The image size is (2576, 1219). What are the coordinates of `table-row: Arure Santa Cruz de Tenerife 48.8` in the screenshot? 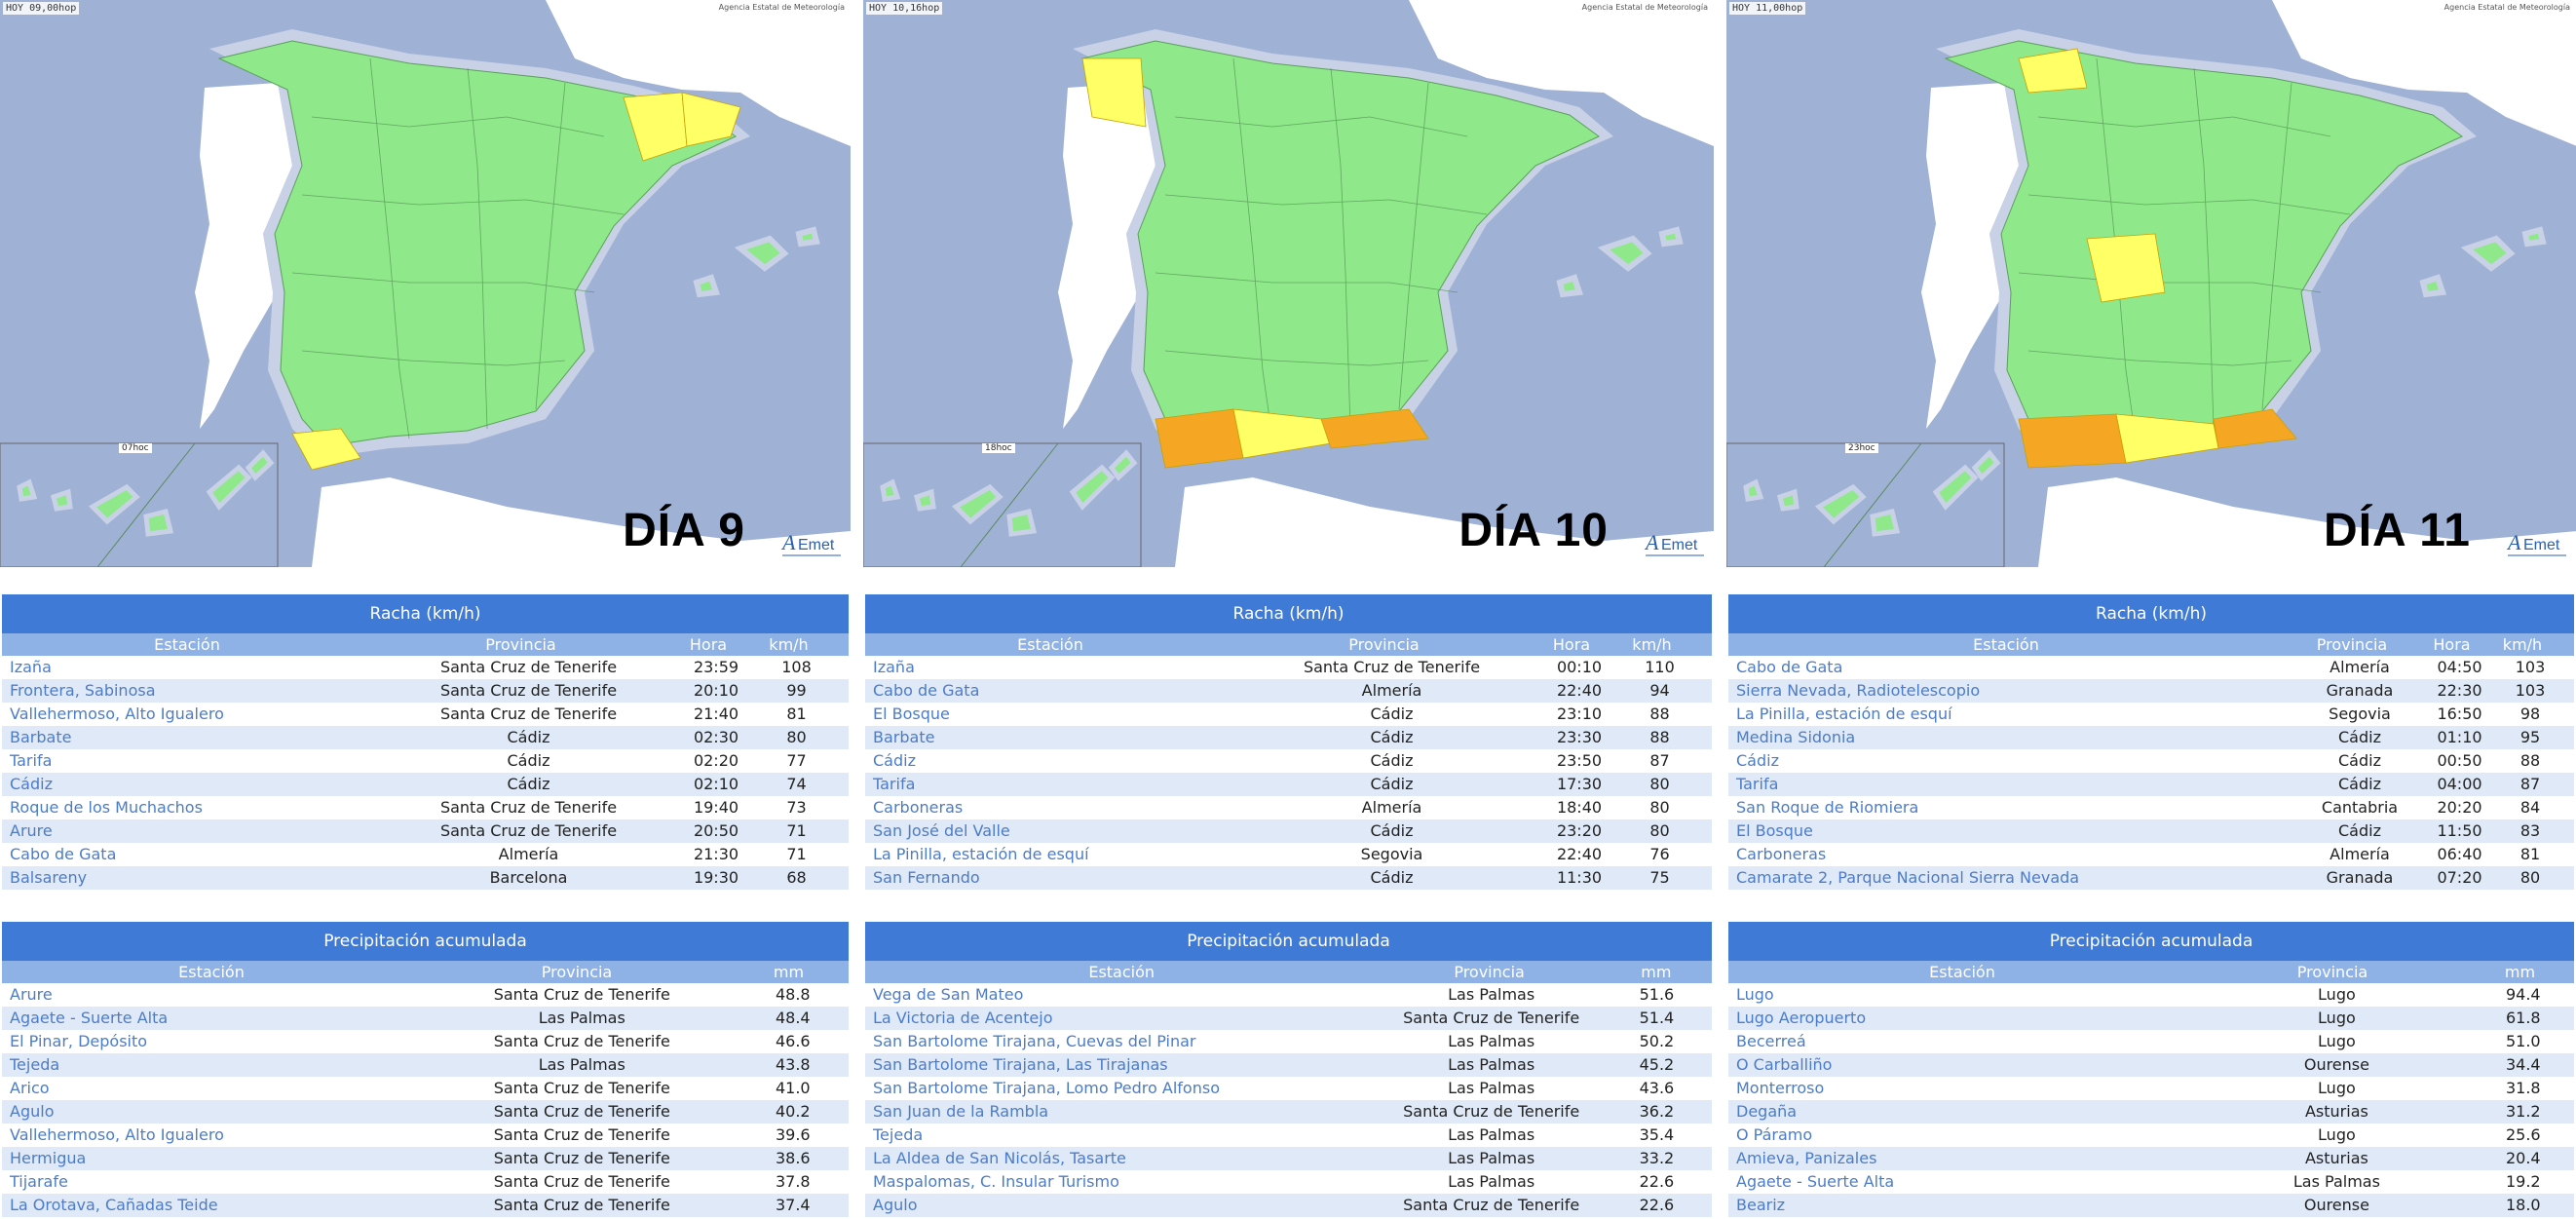 It's located at (425, 995).